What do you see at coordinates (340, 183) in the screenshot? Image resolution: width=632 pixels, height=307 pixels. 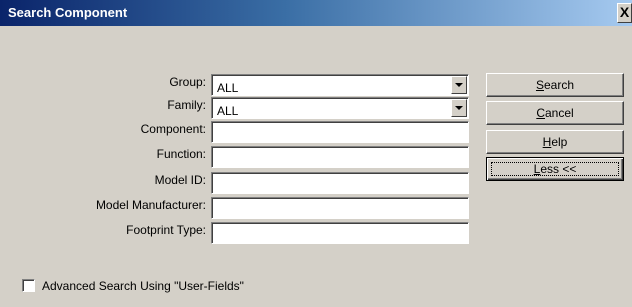 I see `model-id-input` at bounding box center [340, 183].